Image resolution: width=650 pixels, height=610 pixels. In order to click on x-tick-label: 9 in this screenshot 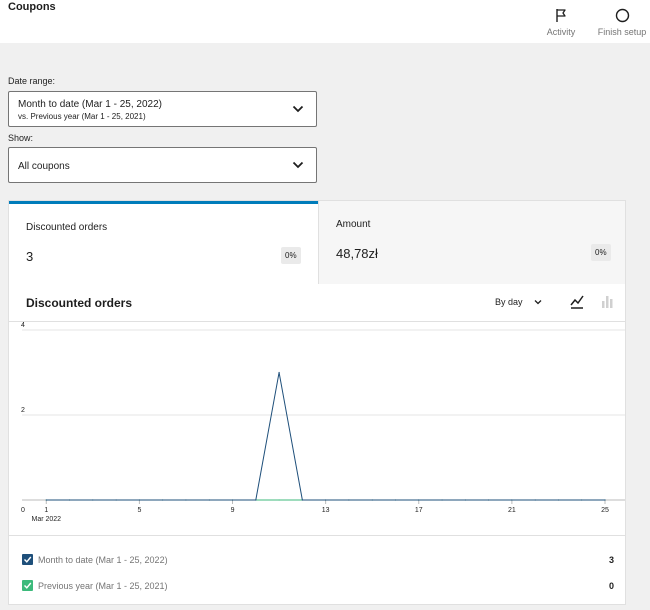, I will do `click(233, 510)`.